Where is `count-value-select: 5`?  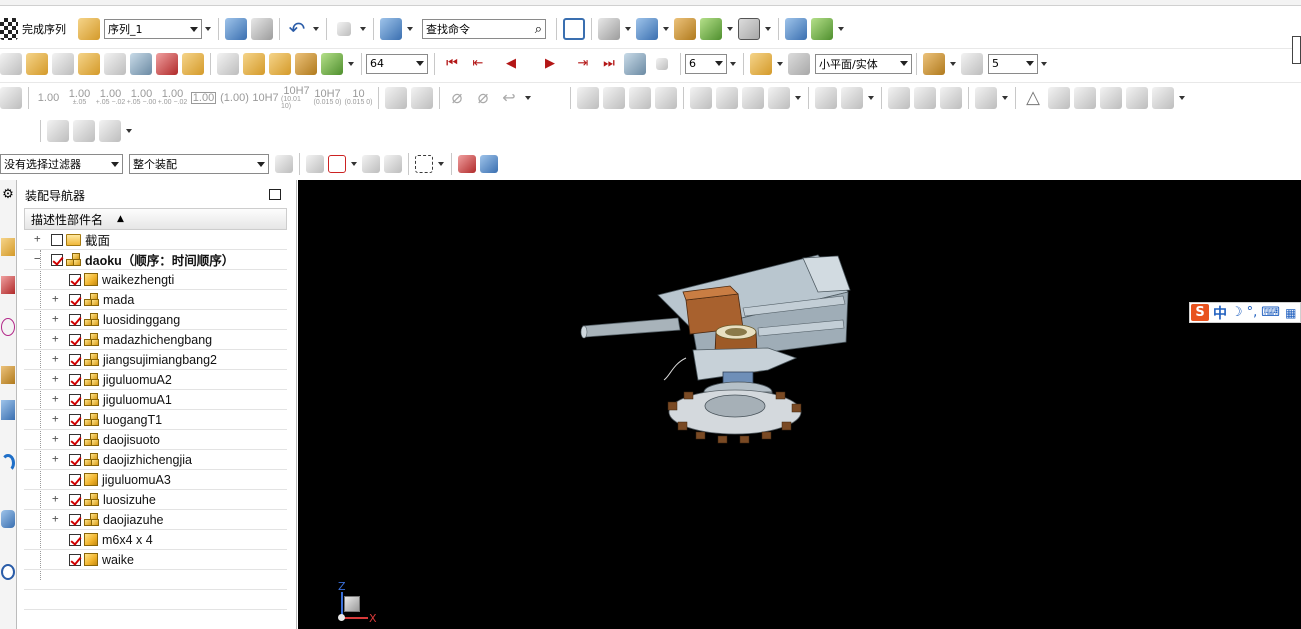
count-value-select: 5 is located at coordinates (1013, 63).